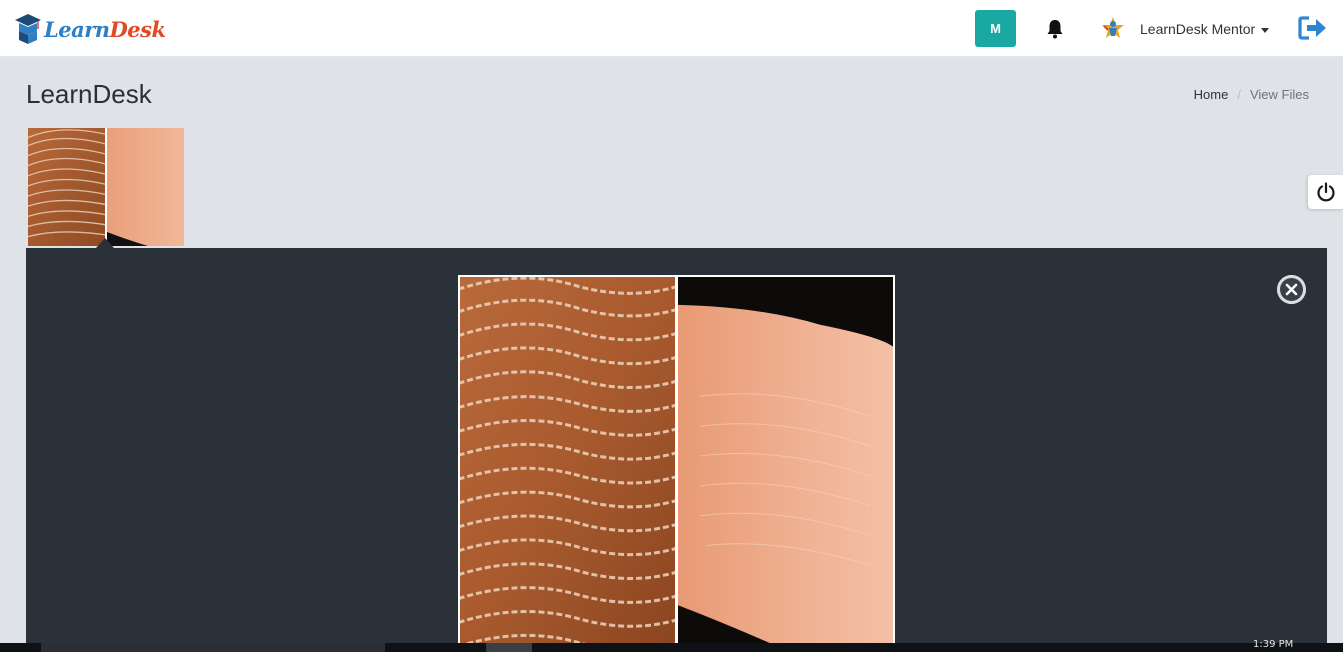  Describe the element at coordinates (995, 28) in the screenshot. I see `user-initial-avatar: M` at that location.